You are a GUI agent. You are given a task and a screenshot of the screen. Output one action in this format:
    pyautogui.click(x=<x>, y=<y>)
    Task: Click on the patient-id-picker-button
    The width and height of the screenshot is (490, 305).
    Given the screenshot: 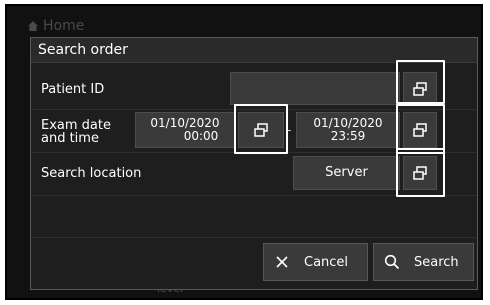 What is the action you would take?
    pyautogui.click(x=420, y=88)
    